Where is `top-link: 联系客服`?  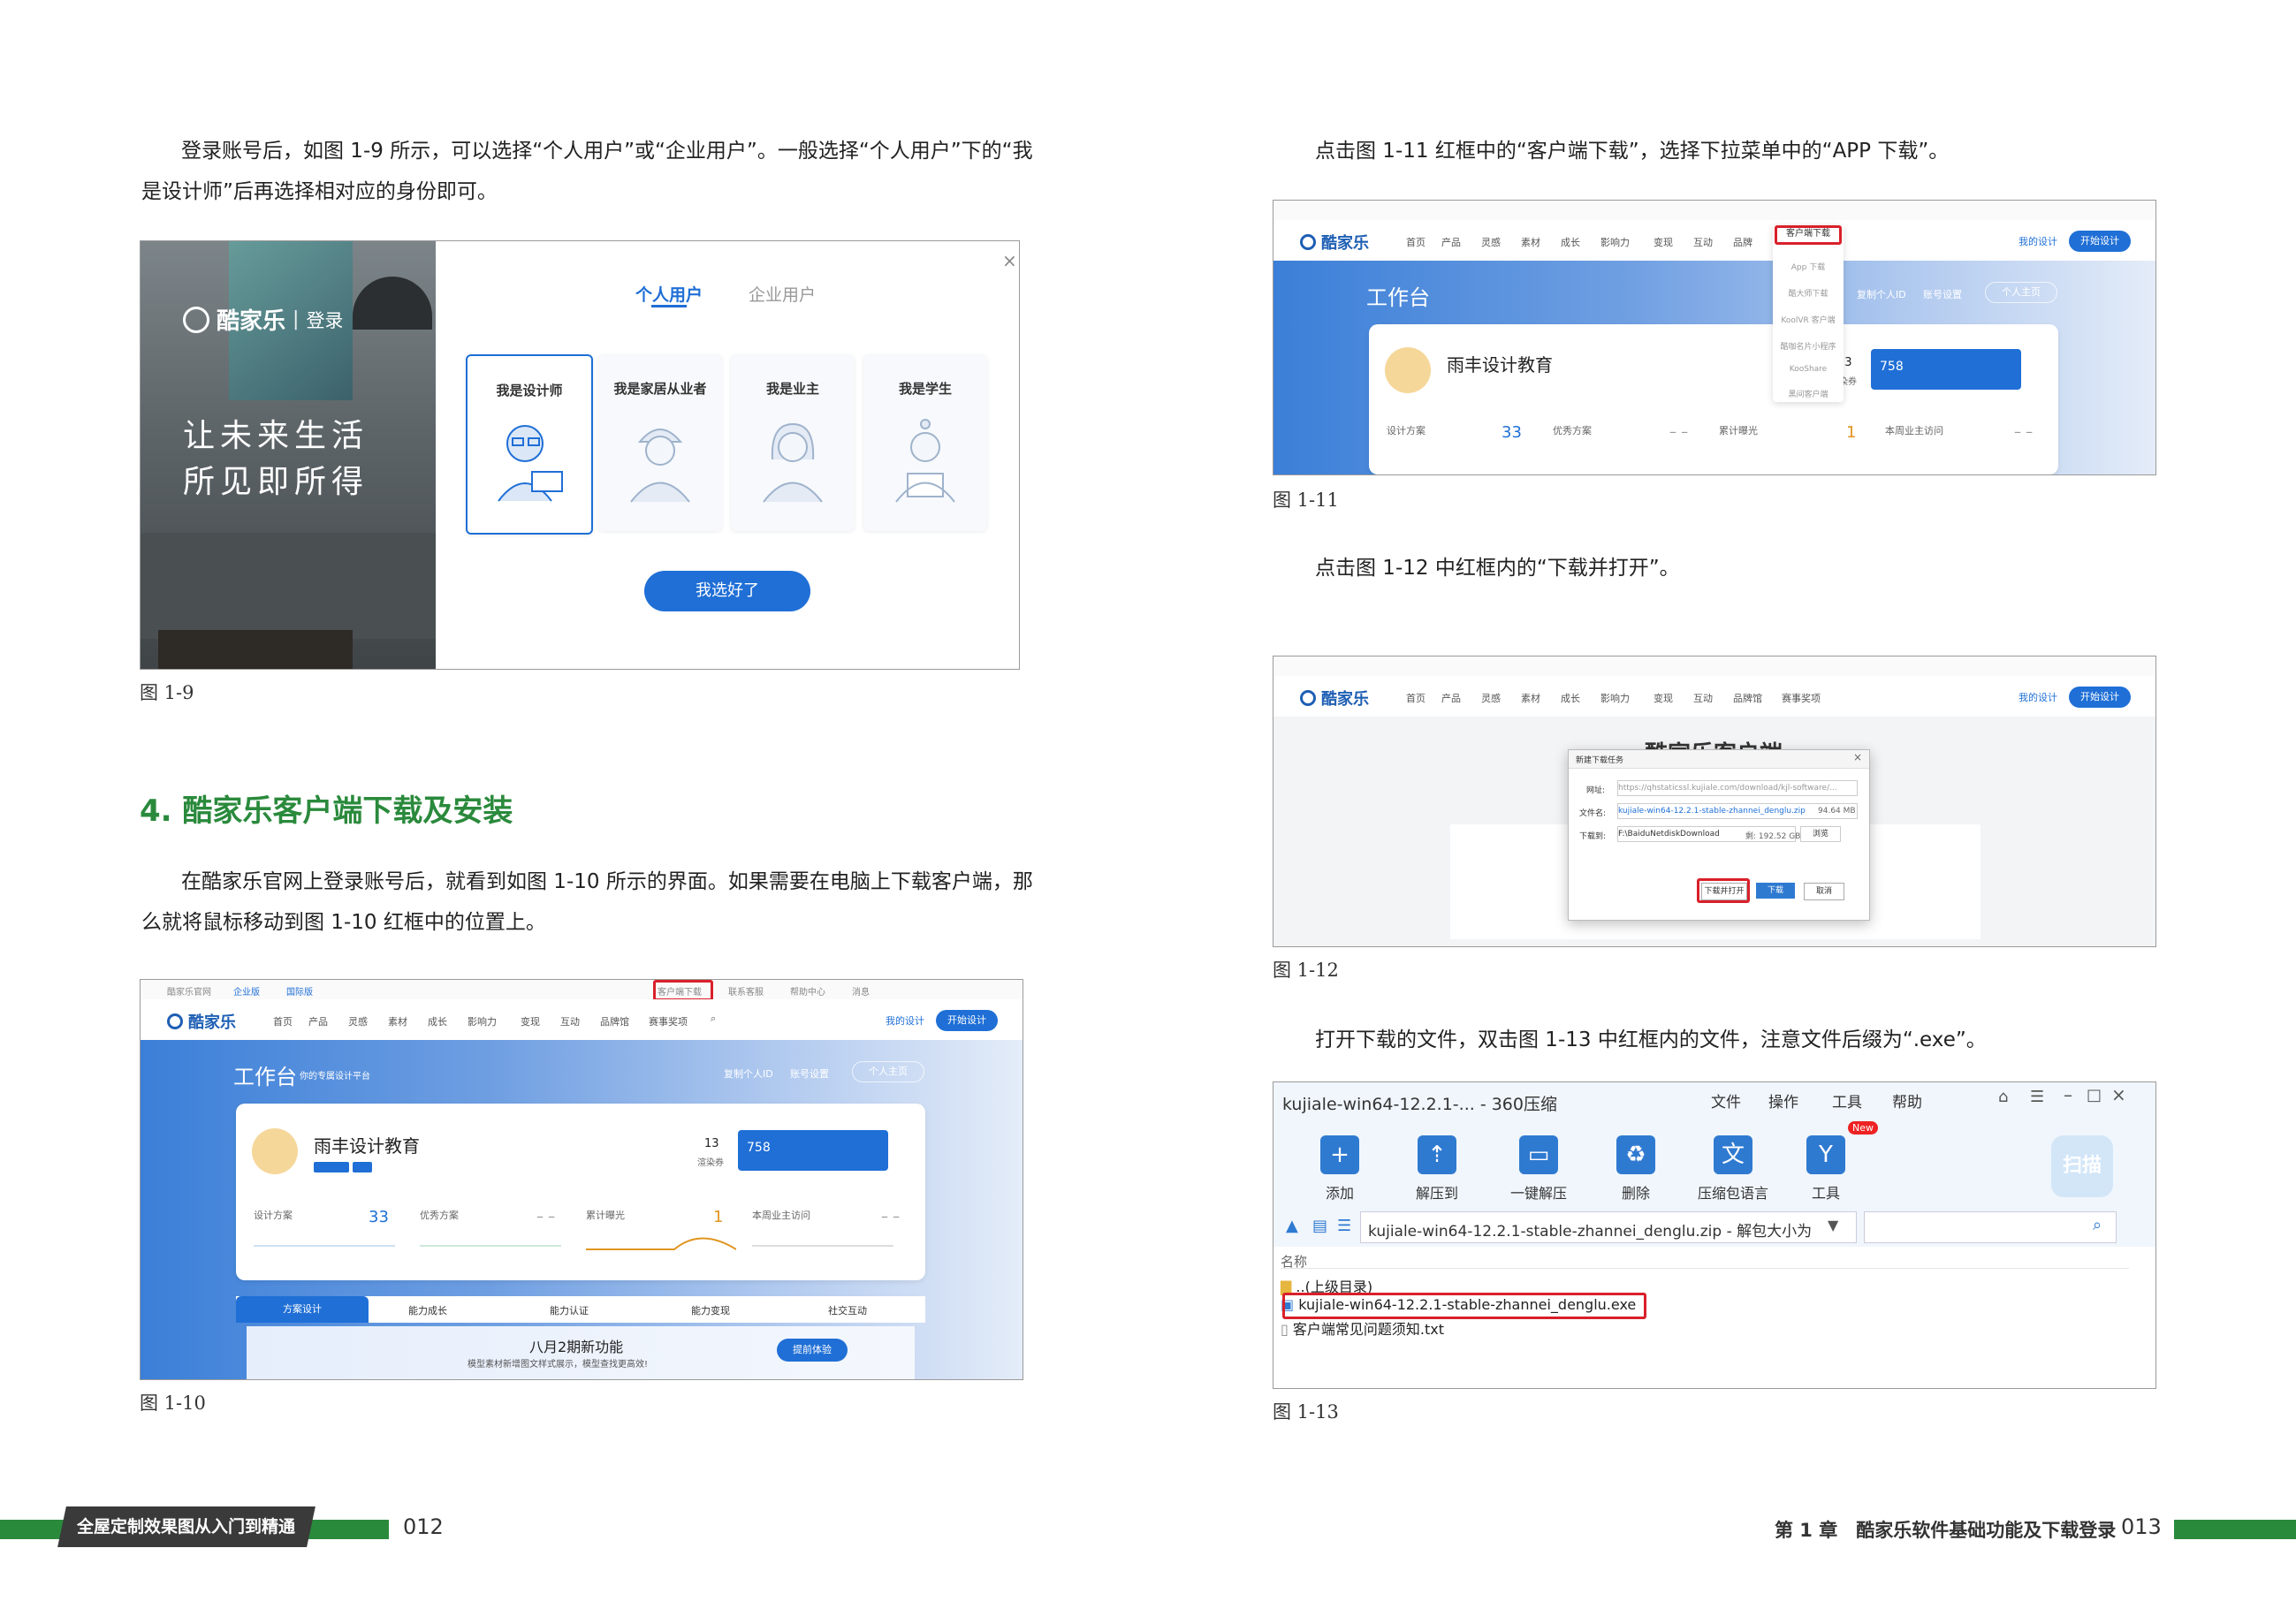 top-link: 联系客服 is located at coordinates (746, 991).